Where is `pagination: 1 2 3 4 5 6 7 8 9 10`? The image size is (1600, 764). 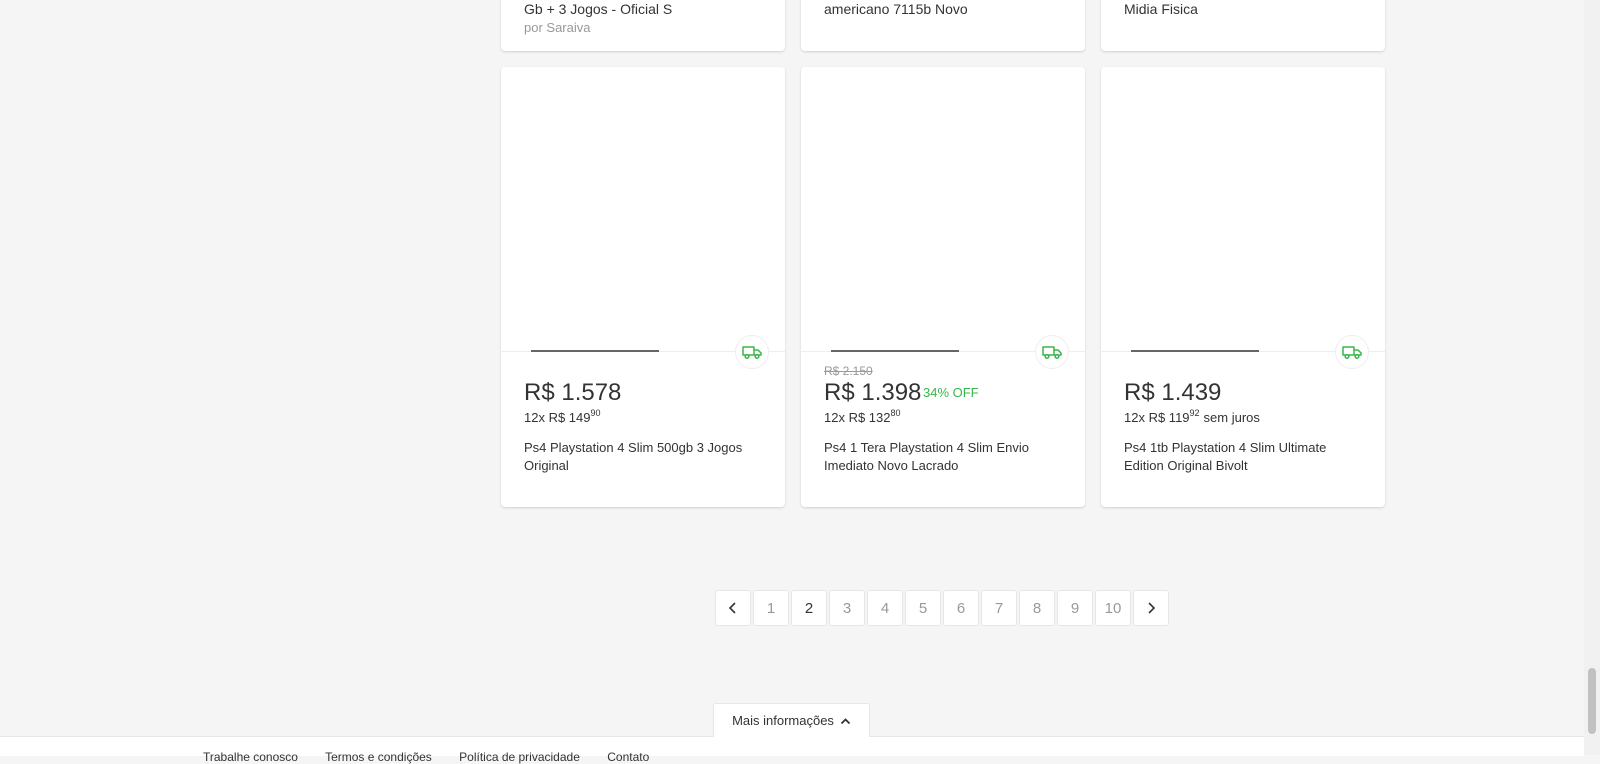
pagination: 1 2 3 4 5 6 7 8 9 10 is located at coordinates (942, 608).